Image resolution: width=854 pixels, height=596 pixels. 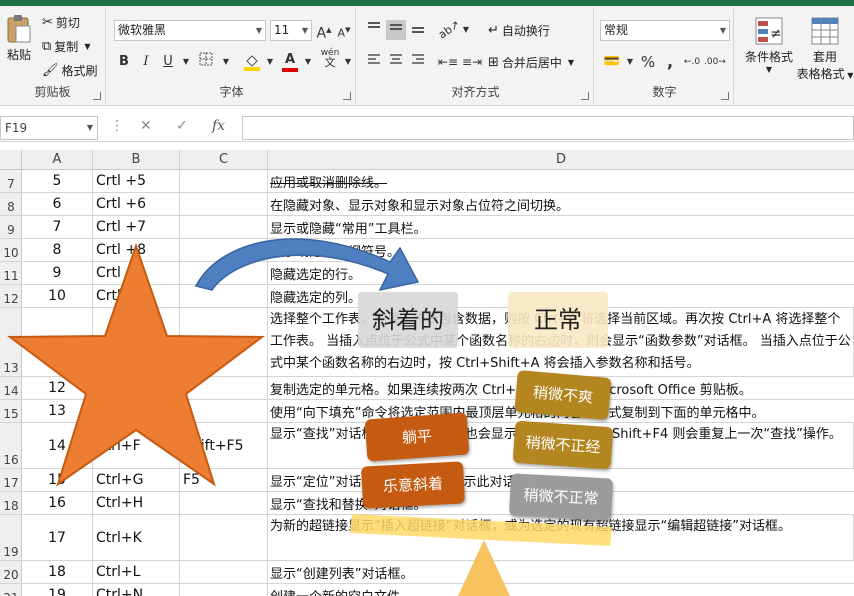 What do you see at coordinates (11, 503) in the screenshot?
I see `row-header: 18` at bounding box center [11, 503].